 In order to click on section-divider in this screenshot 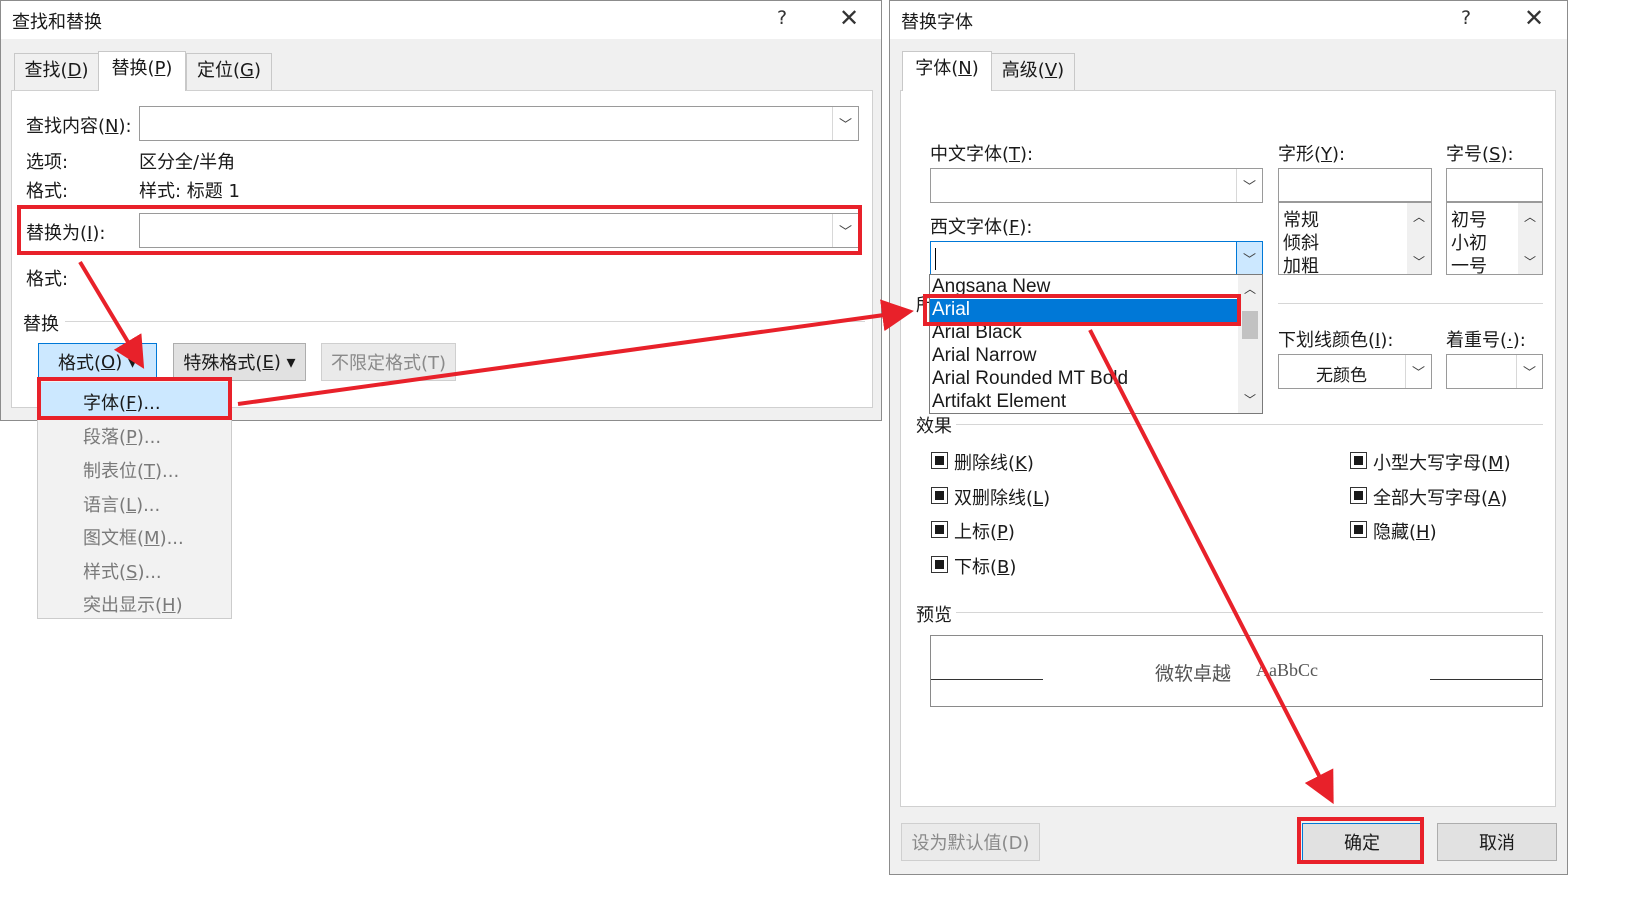, I will do `click(465, 321)`.